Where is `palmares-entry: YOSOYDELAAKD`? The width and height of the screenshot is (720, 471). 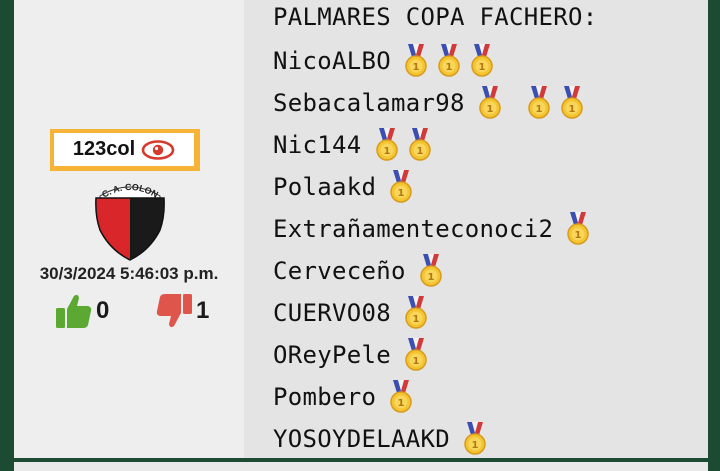
palmares-entry: YOSOYDELAAKD is located at coordinates (435, 439).